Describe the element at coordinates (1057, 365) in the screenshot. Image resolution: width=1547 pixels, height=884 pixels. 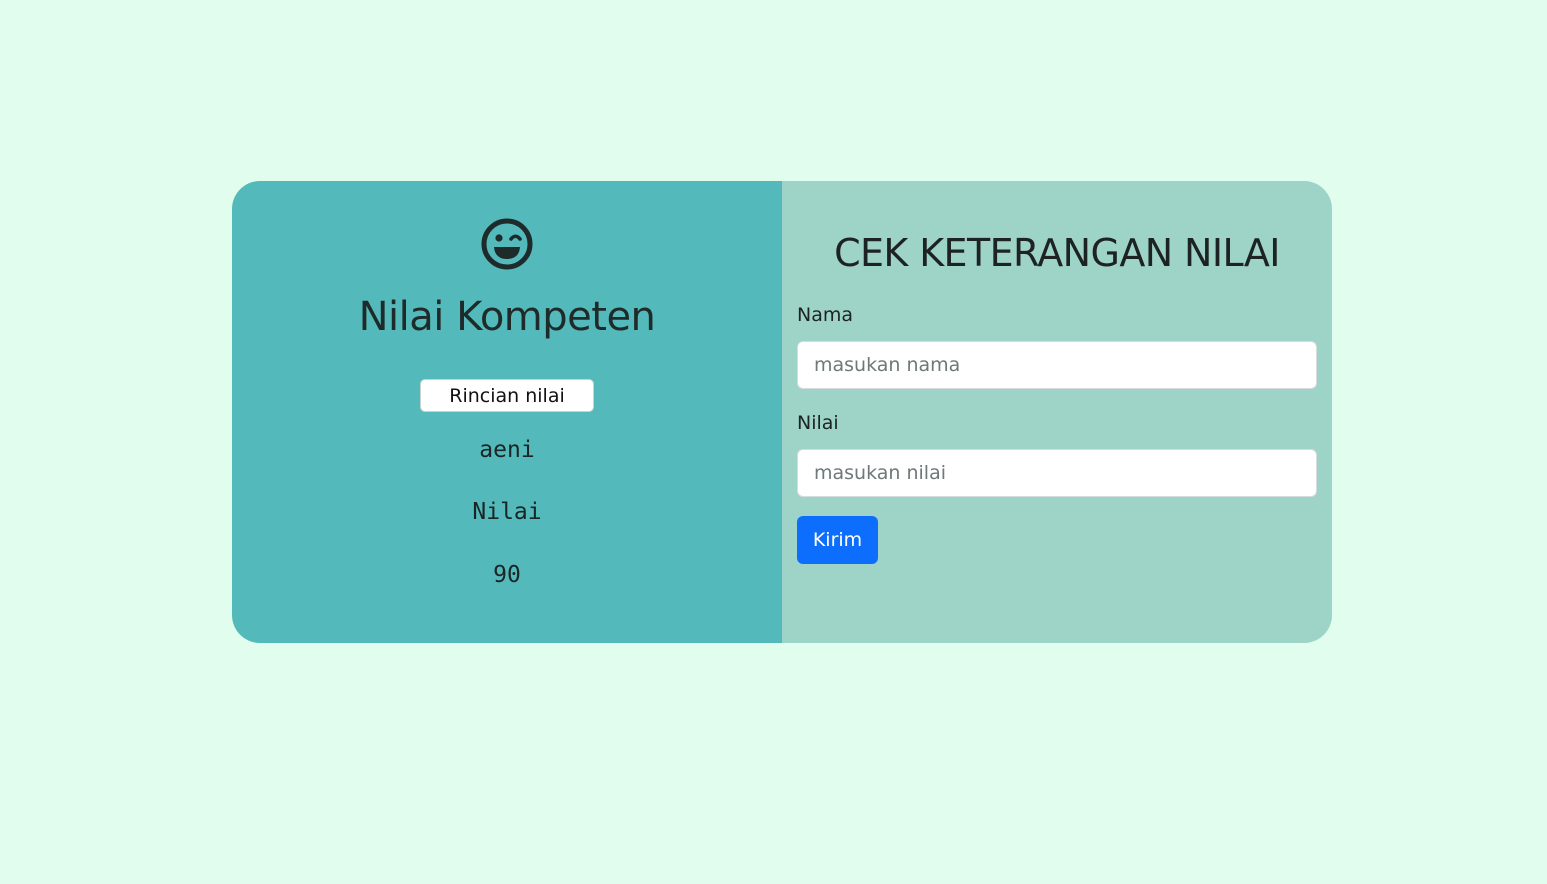
I see `name-input` at that location.